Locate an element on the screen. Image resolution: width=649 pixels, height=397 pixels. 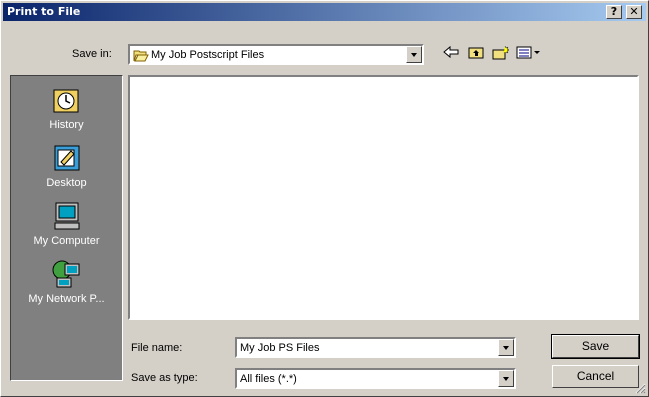
save-as-type-value: All files (*.*) is located at coordinates (268, 379).